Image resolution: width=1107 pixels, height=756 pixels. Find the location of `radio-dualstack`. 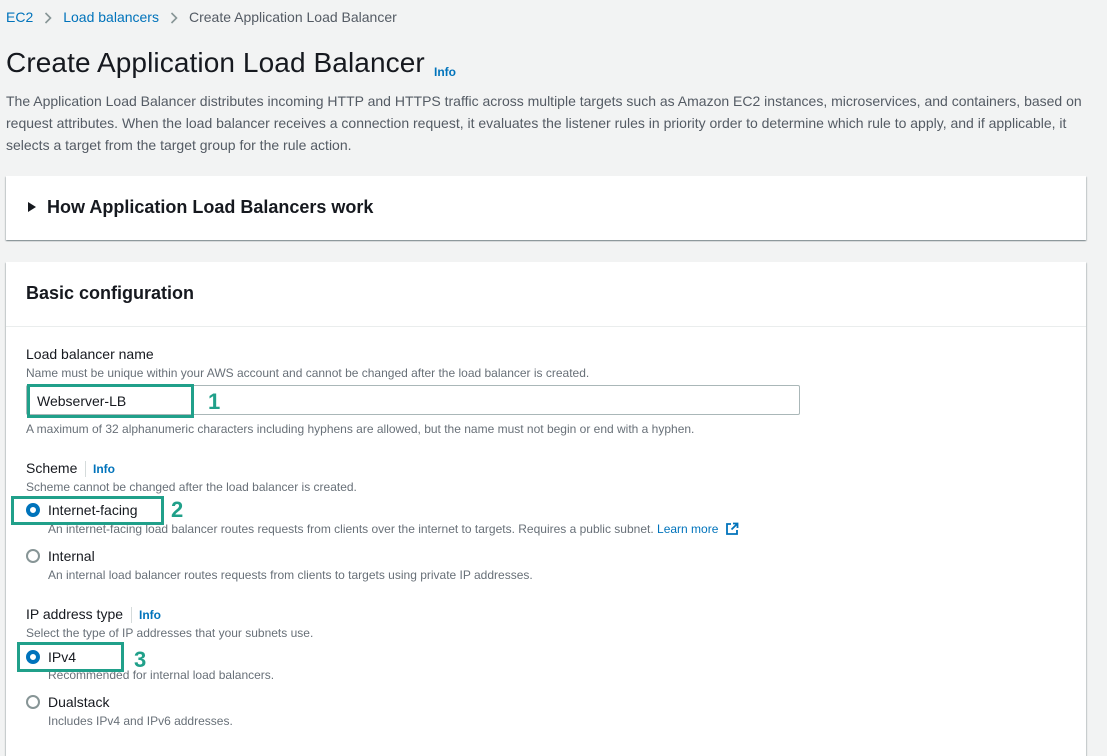

radio-dualstack is located at coordinates (33, 702).